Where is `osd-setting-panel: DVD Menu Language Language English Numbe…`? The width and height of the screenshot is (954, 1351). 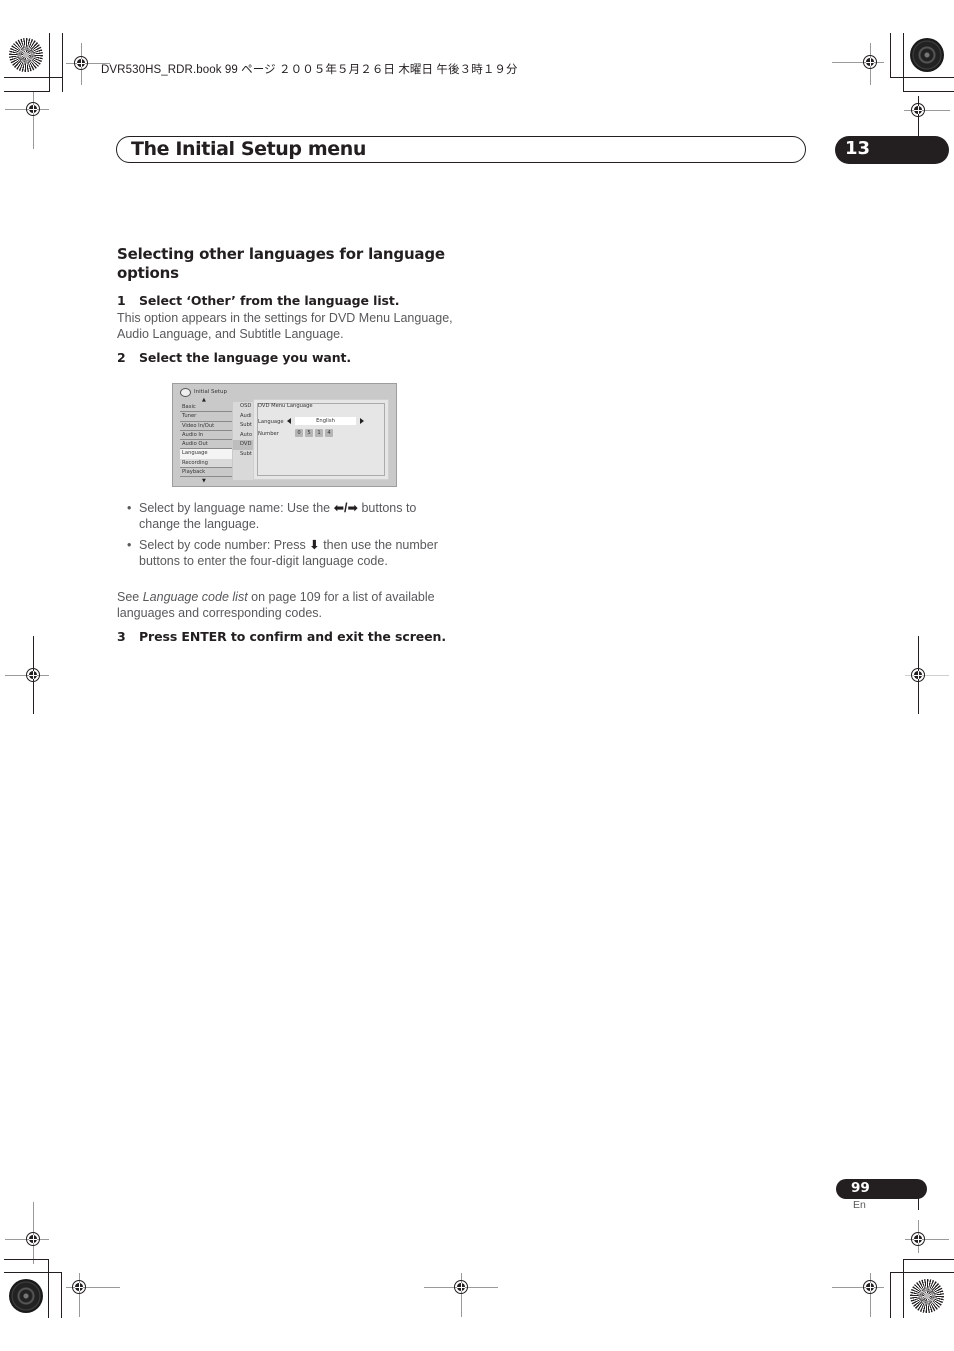
osd-setting-panel: DVD Menu Language Language English Numbe… is located at coordinates (321, 439).